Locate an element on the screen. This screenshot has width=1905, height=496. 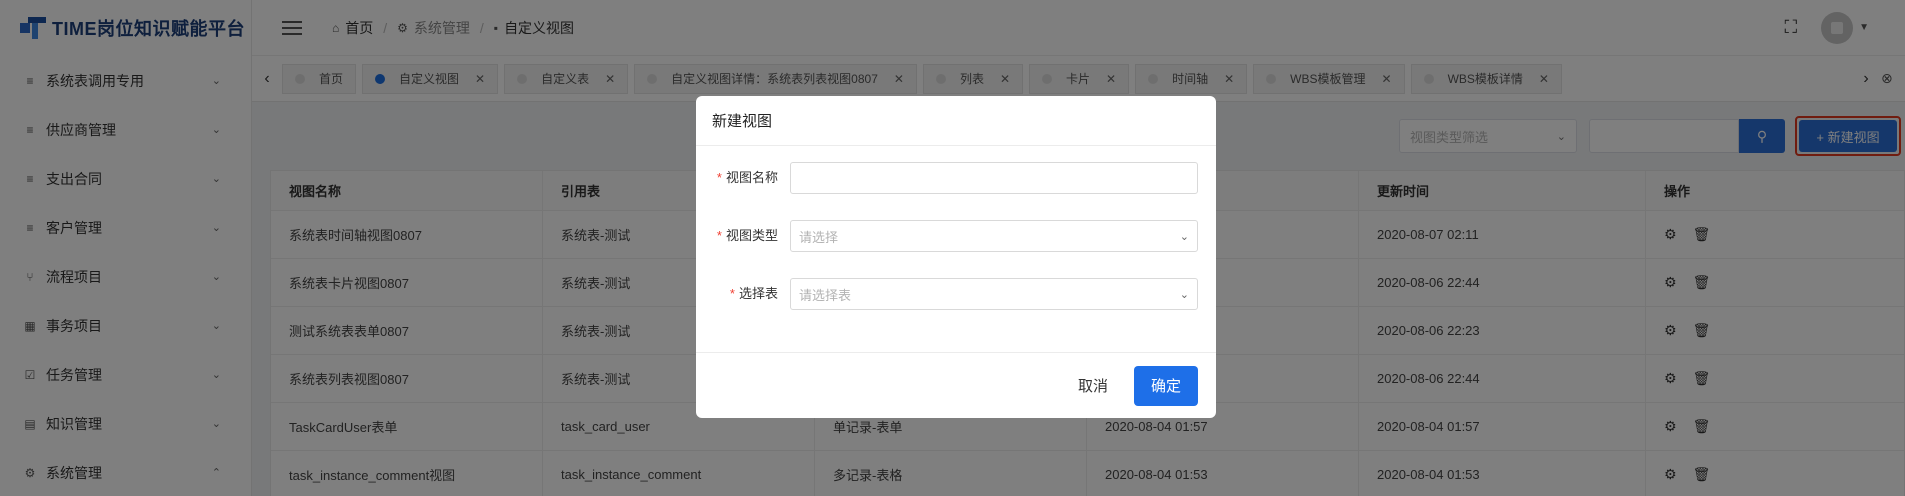
table-select-label: * 选择表 is located at coordinates (743, 294).